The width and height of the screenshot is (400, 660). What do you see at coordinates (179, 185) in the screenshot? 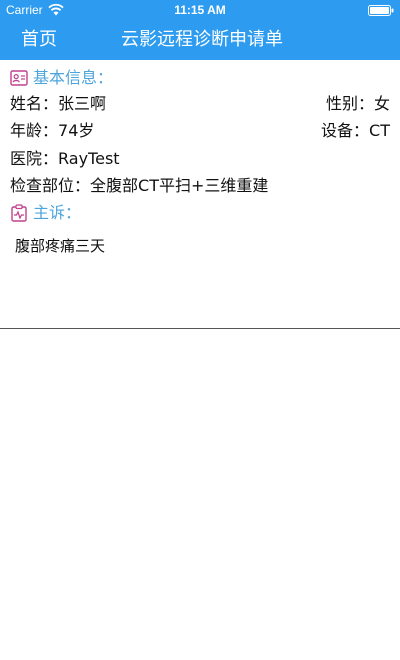
I see `exam-part-value: 全腹部CT平扫+三维重建` at bounding box center [179, 185].